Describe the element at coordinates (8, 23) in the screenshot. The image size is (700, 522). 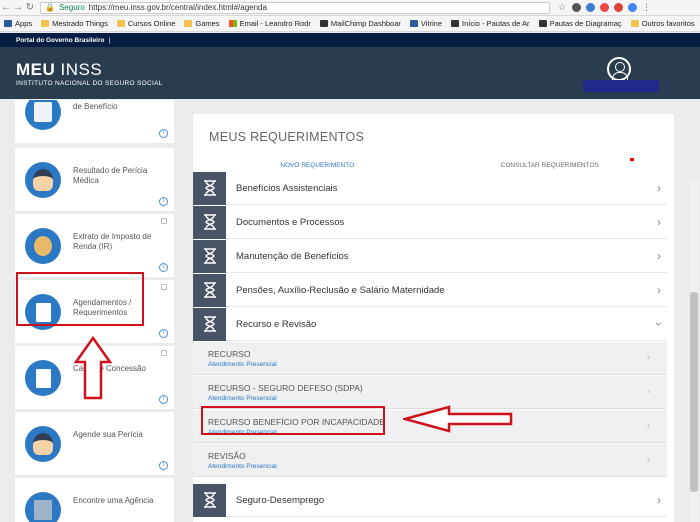
I see `apps-icon` at that location.